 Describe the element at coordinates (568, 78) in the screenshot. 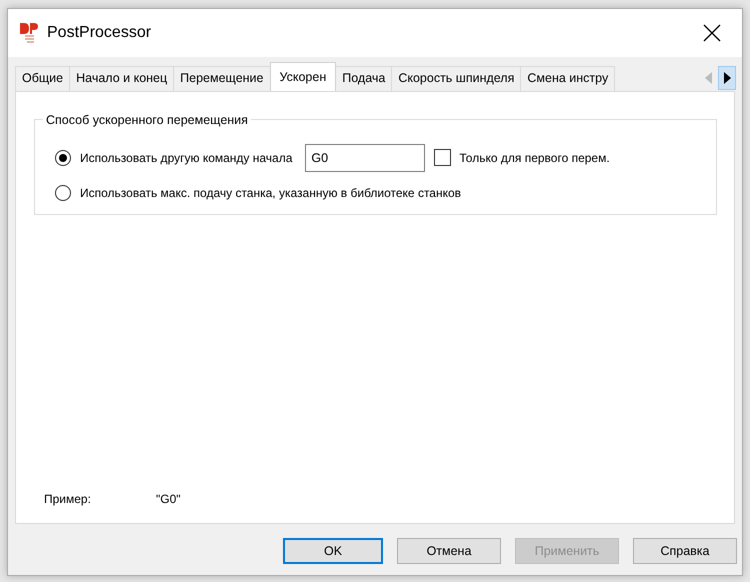

I see `tab: Смена инстру` at that location.